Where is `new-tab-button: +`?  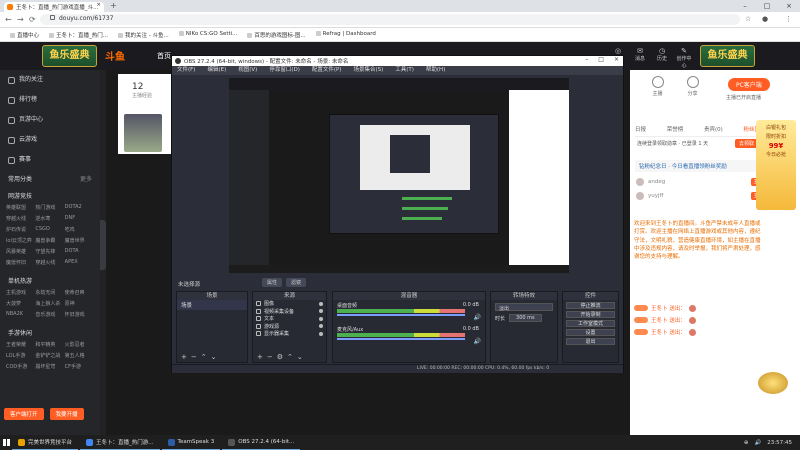 new-tab-button: + is located at coordinates (113, 5).